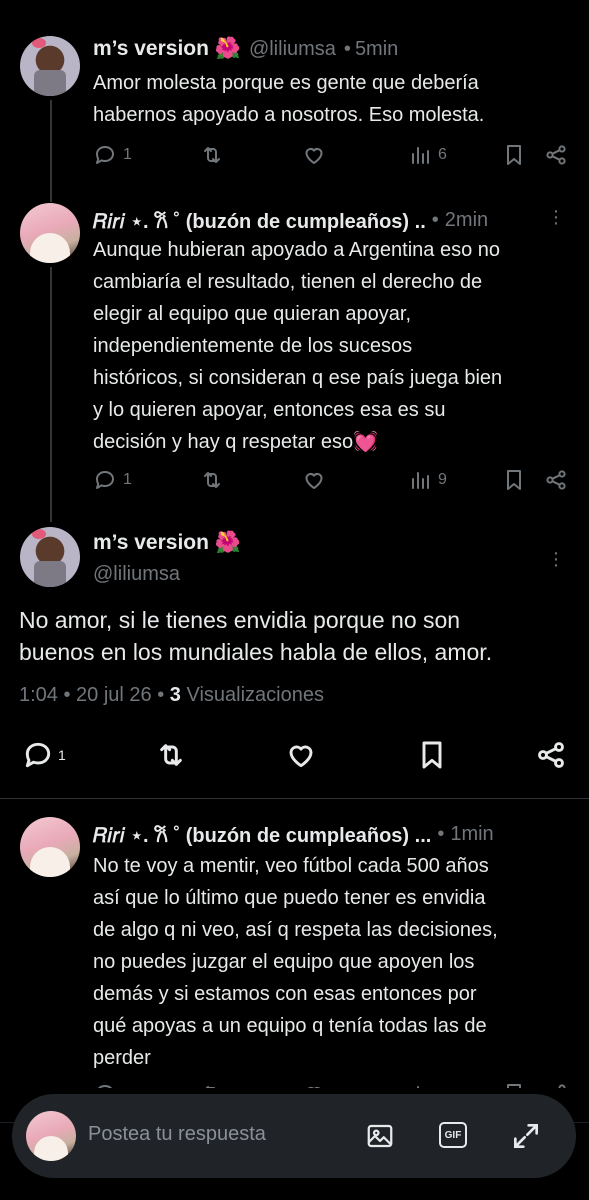 The height and width of the screenshot is (1200, 589). Describe the element at coordinates (253, 346) in the screenshot. I see `post-line: independientemente de los sucesos` at that location.